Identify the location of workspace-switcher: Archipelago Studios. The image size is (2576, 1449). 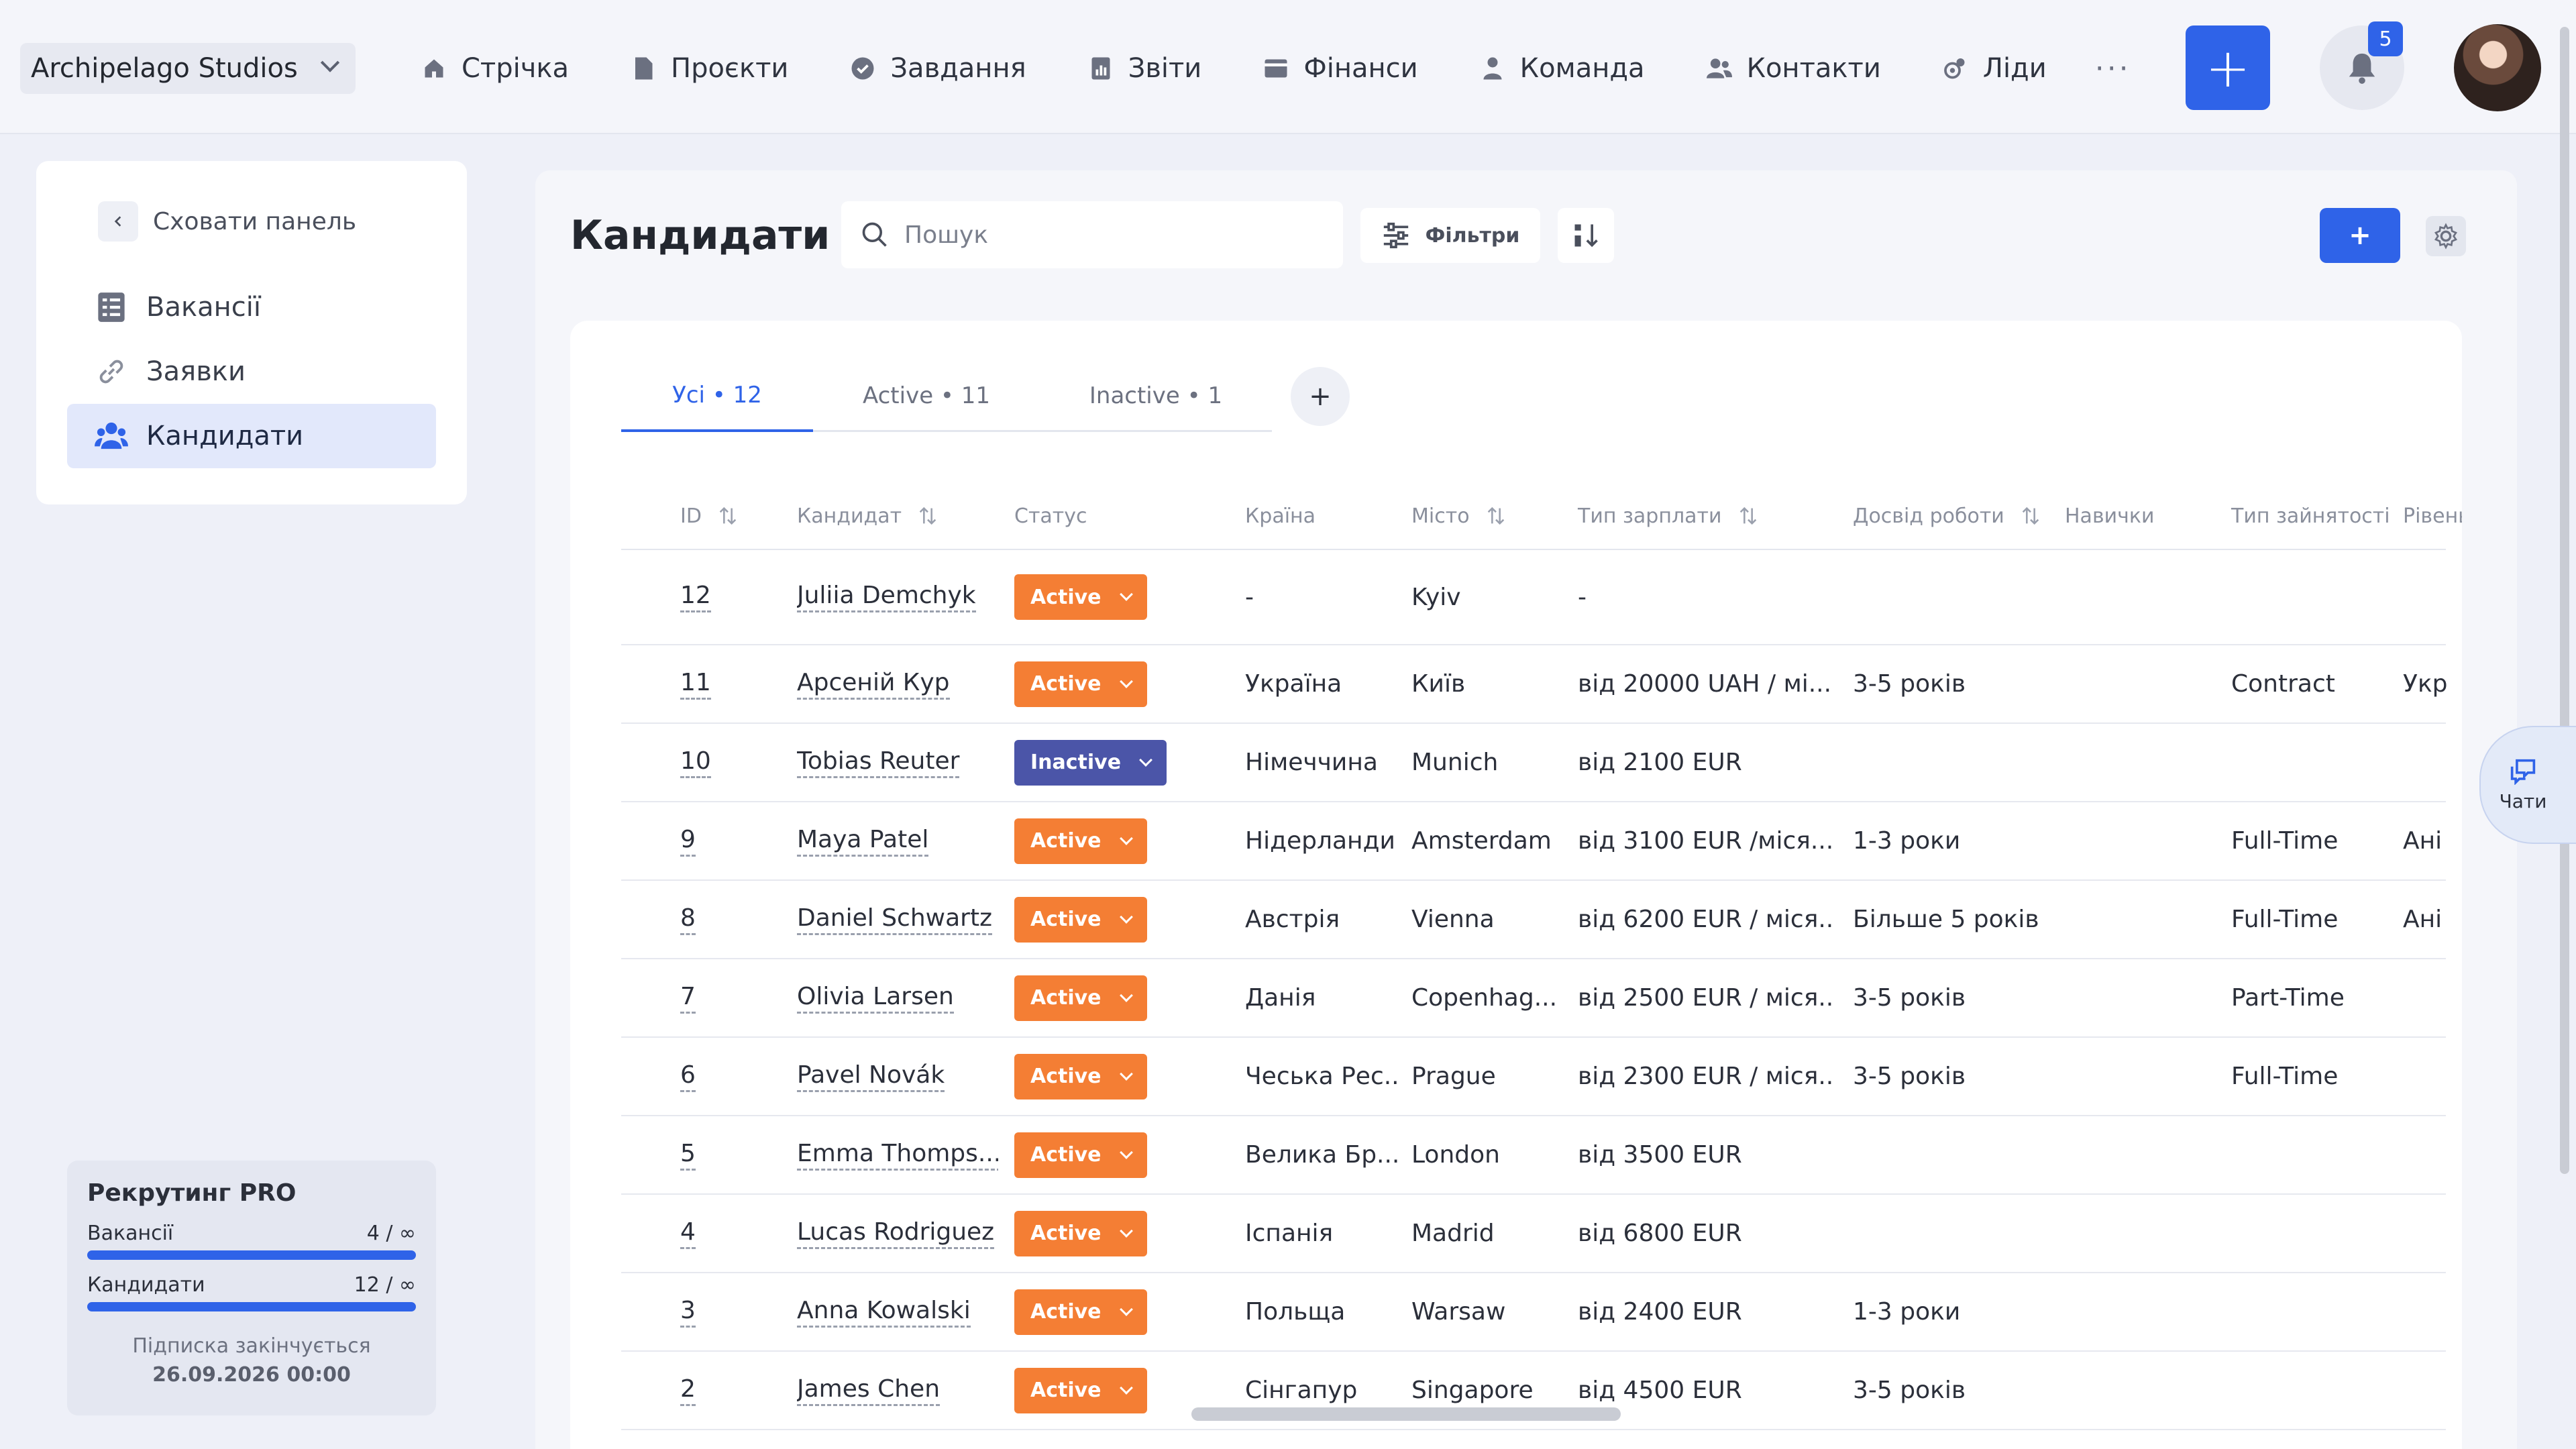
(188, 68).